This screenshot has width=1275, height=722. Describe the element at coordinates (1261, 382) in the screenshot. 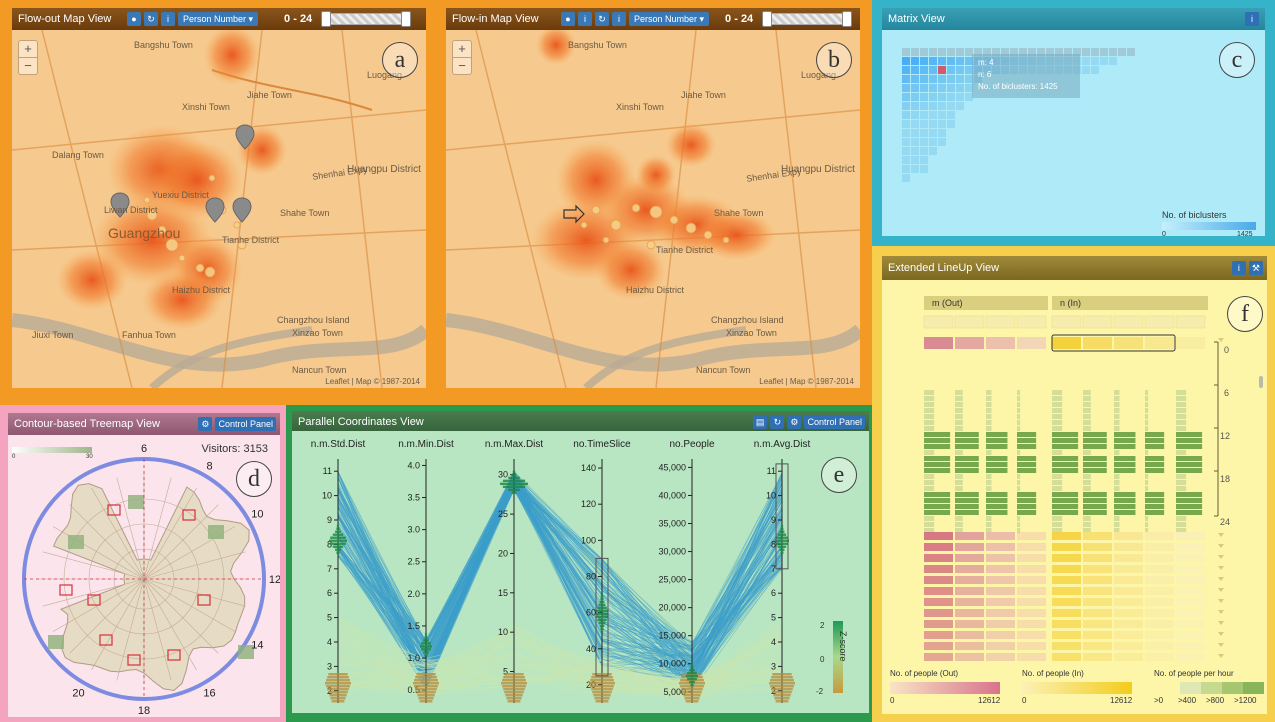

I see `lineup-scrollbar` at that location.